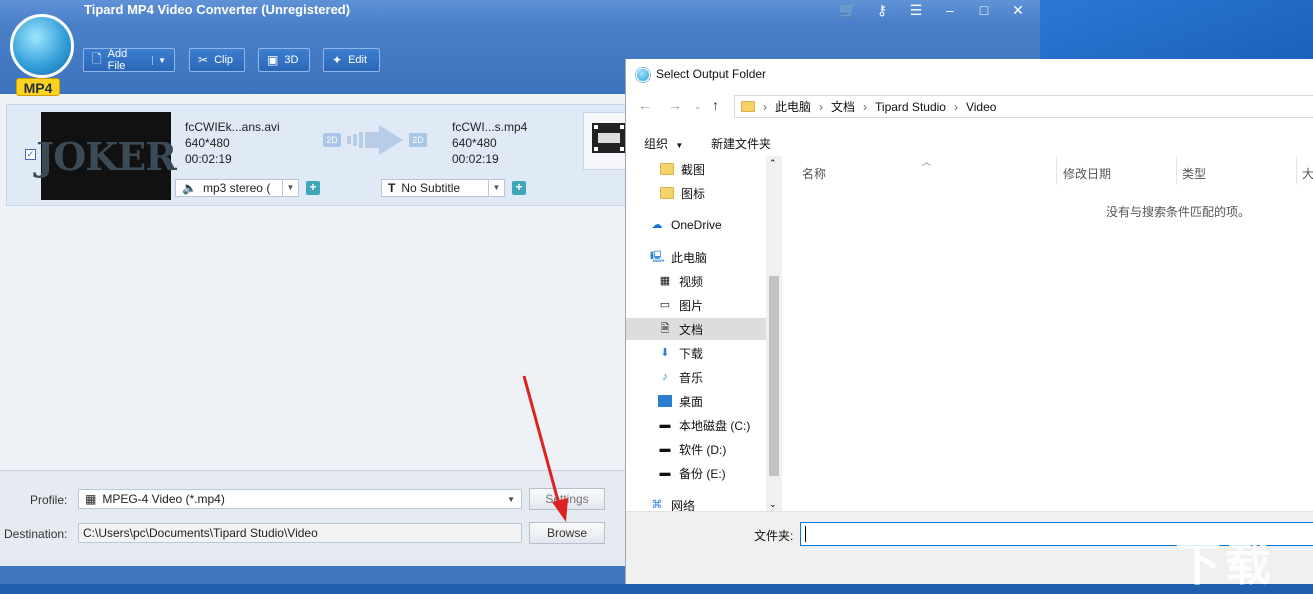 The image size is (1313, 594). I want to click on nav-item-icons: 图标, so click(696, 193).